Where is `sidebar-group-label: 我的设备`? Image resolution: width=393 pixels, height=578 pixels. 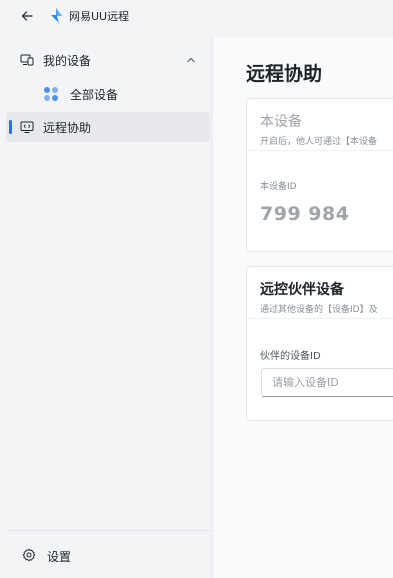
sidebar-group-label: 我的设备 is located at coordinates (67, 61).